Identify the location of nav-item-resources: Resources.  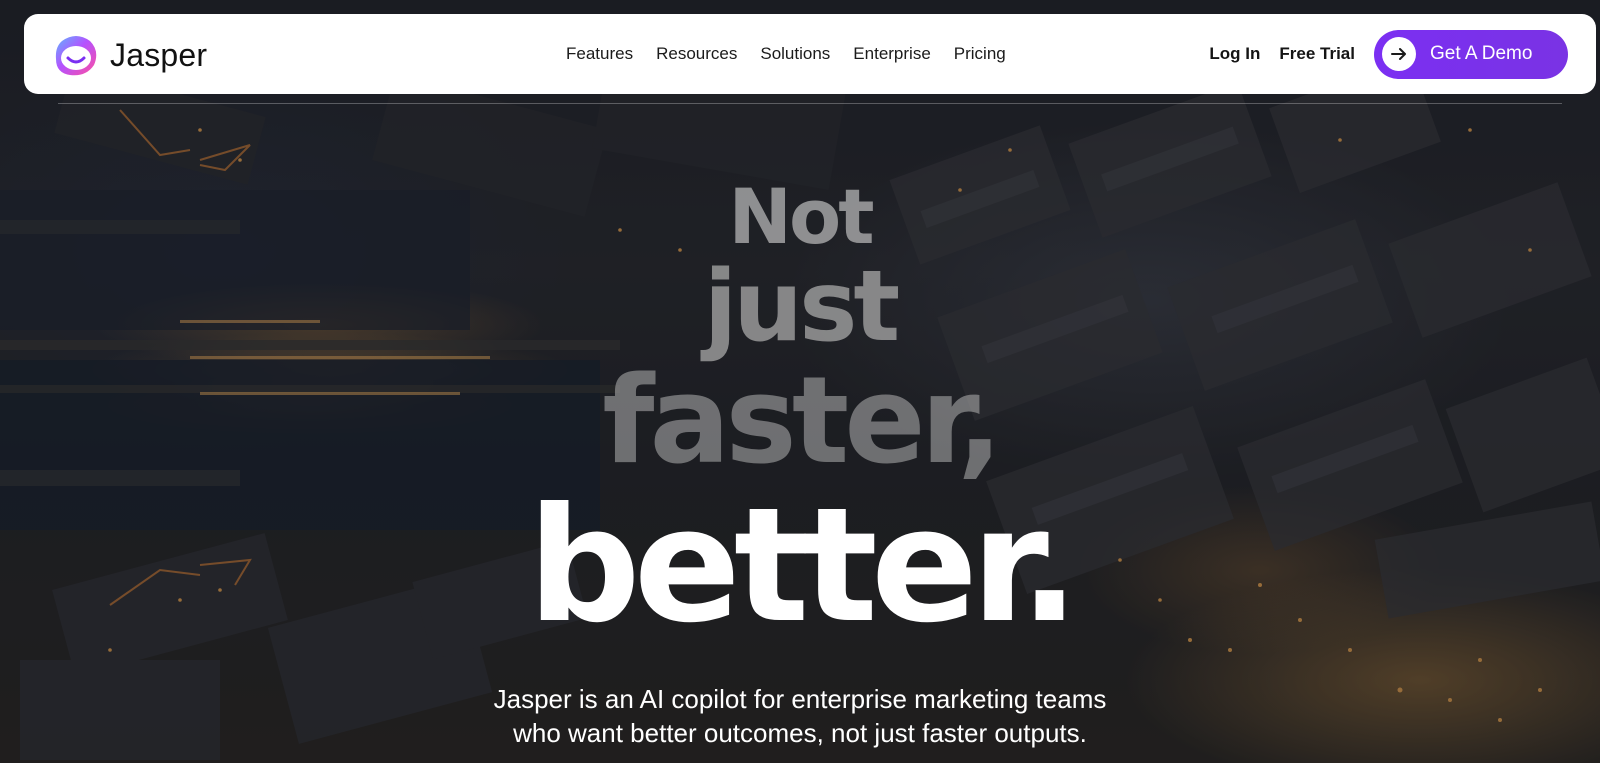
(696, 54).